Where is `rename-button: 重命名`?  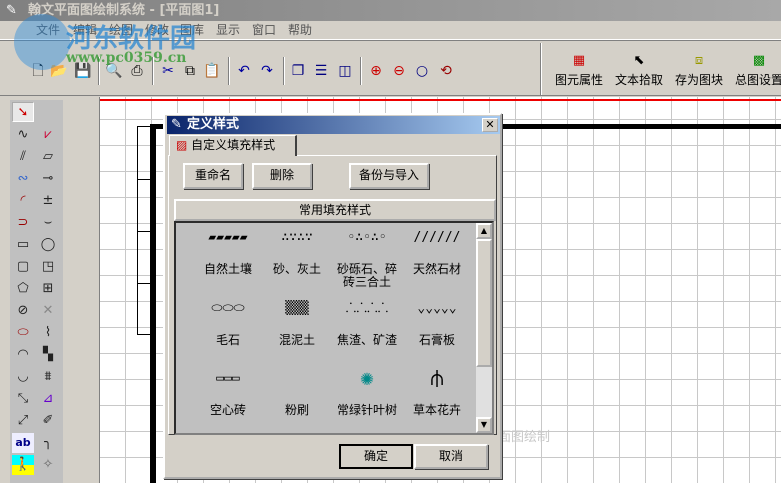 rename-button: 重命名 is located at coordinates (213, 176).